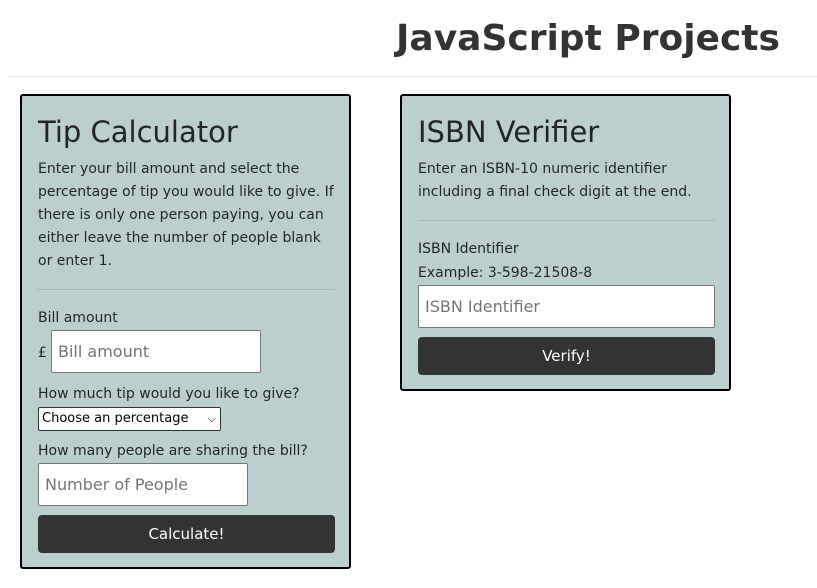 This screenshot has width=817, height=588. What do you see at coordinates (169, 394) in the screenshot?
I see `tip-percentage-label: How much tip would you like to give?` at bounding box center [169, 394].